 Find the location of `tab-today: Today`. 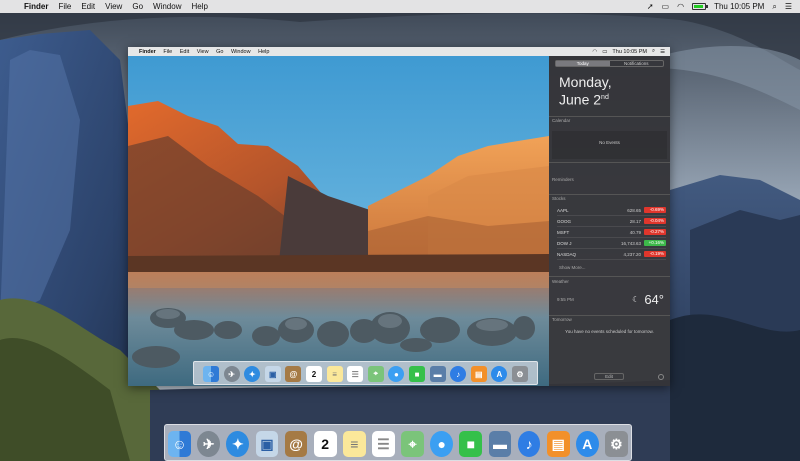

tab-today: Today is located at coordinates (583, 63).